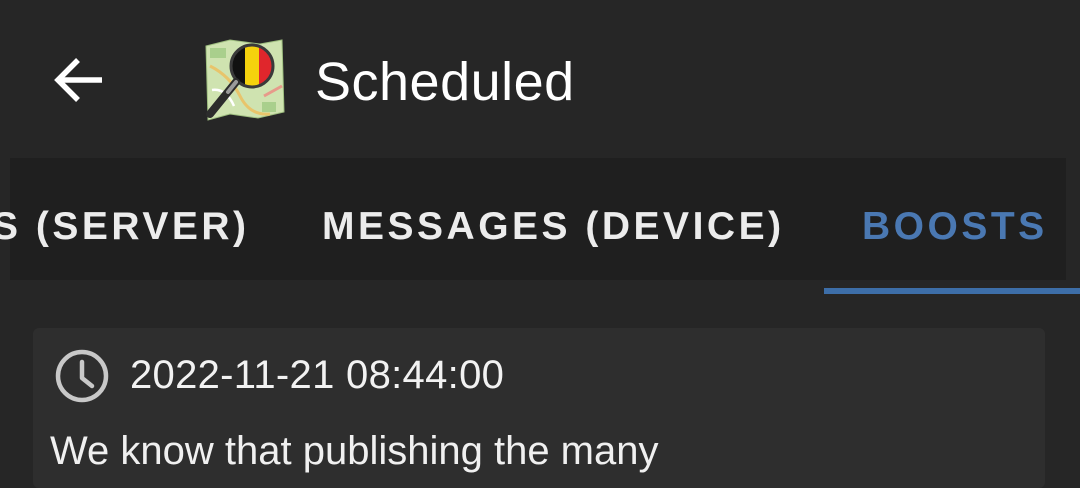 The height and width of the screenshot is (488, 1080). I want to click on tab-messages-server: S (SERVER), so click(125, 227).